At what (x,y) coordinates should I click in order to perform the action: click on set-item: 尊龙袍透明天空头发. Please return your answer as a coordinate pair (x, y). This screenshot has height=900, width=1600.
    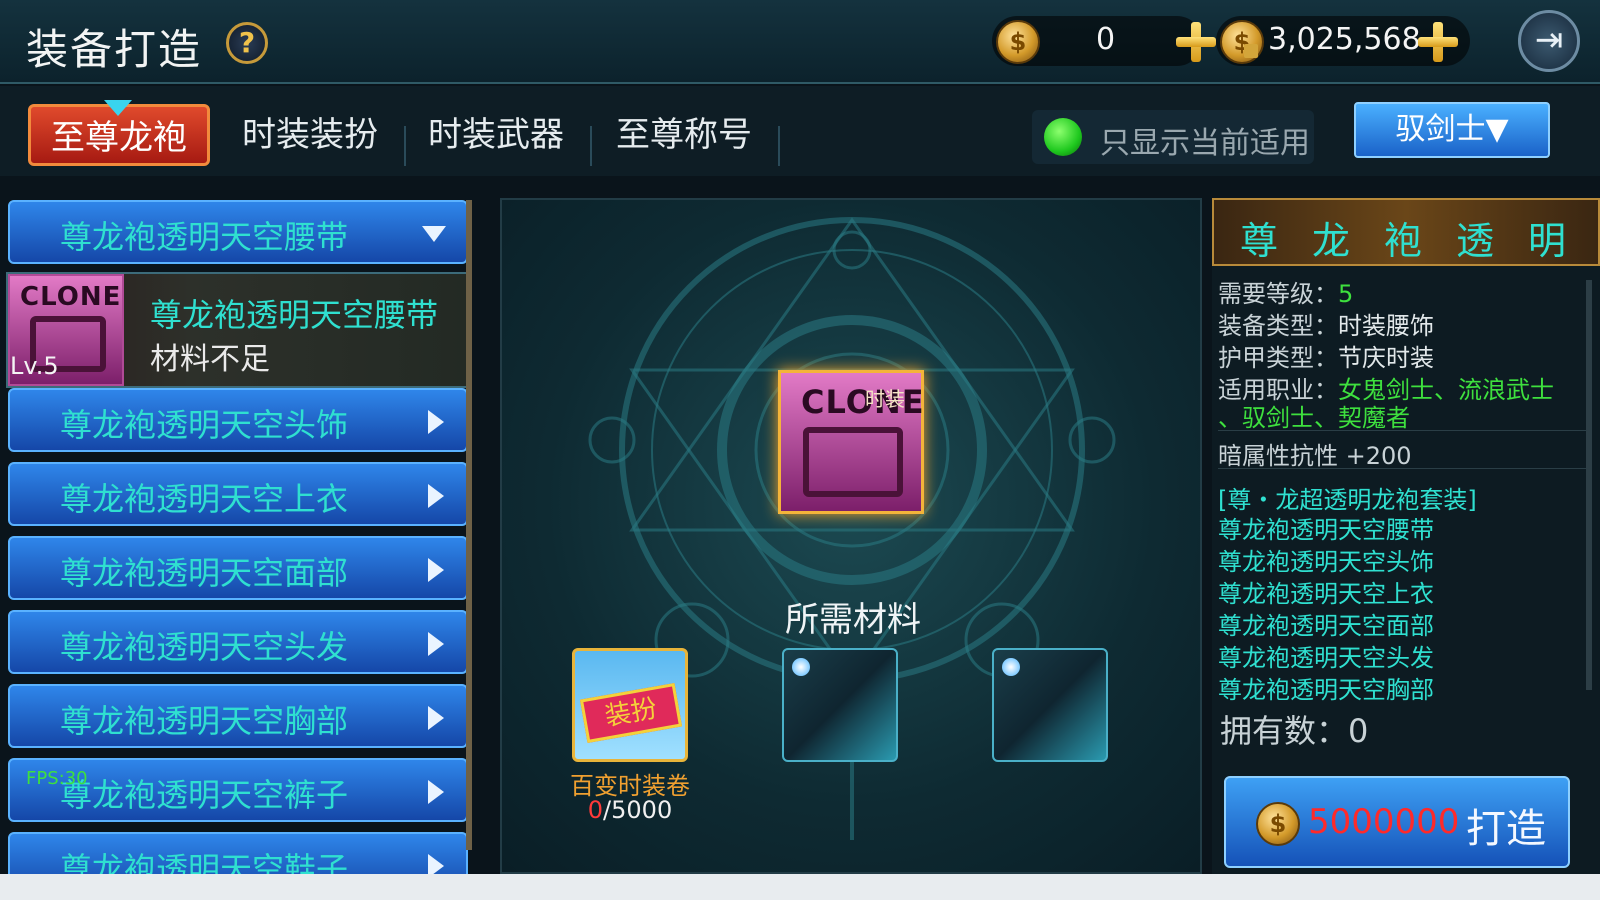
    Looking at the image, I should click on (1326, 658).